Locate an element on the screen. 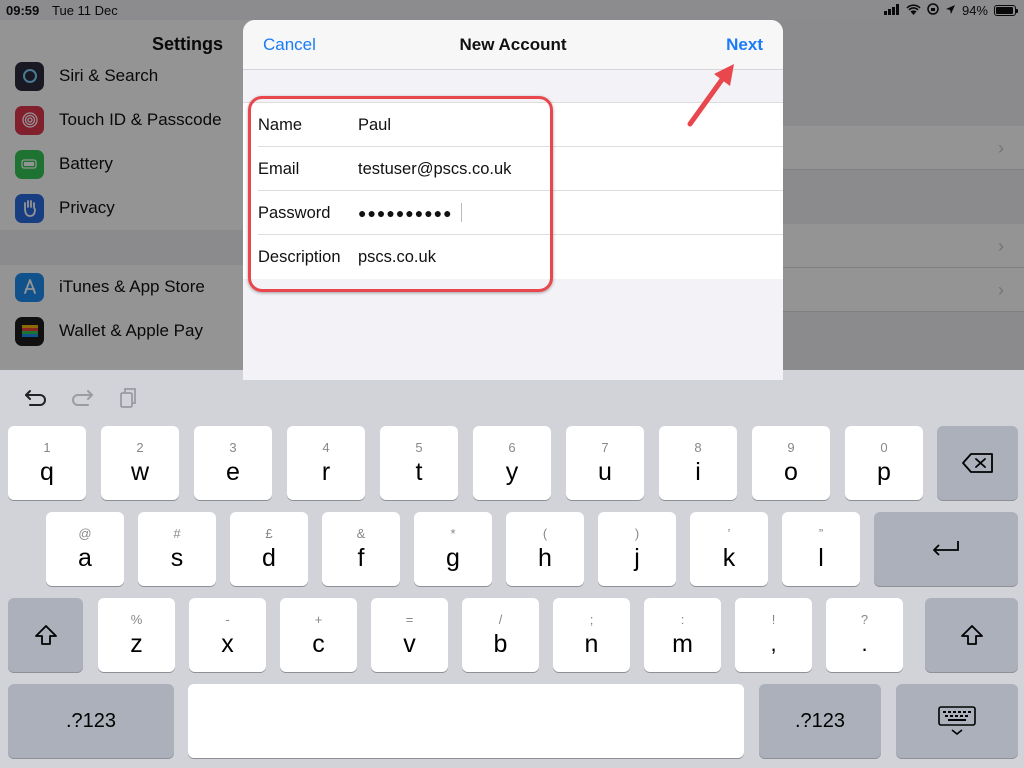 Image resolution: width=1024 pixels, height=768 pixels. key-a: @ a is located at coordinates (85, 549).